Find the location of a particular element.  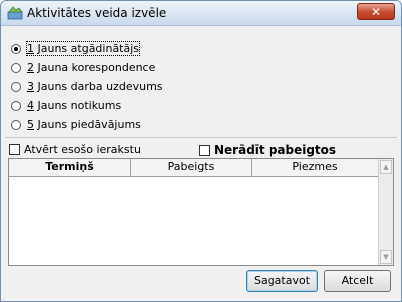

app-icon is located at coordinates (15, 13).